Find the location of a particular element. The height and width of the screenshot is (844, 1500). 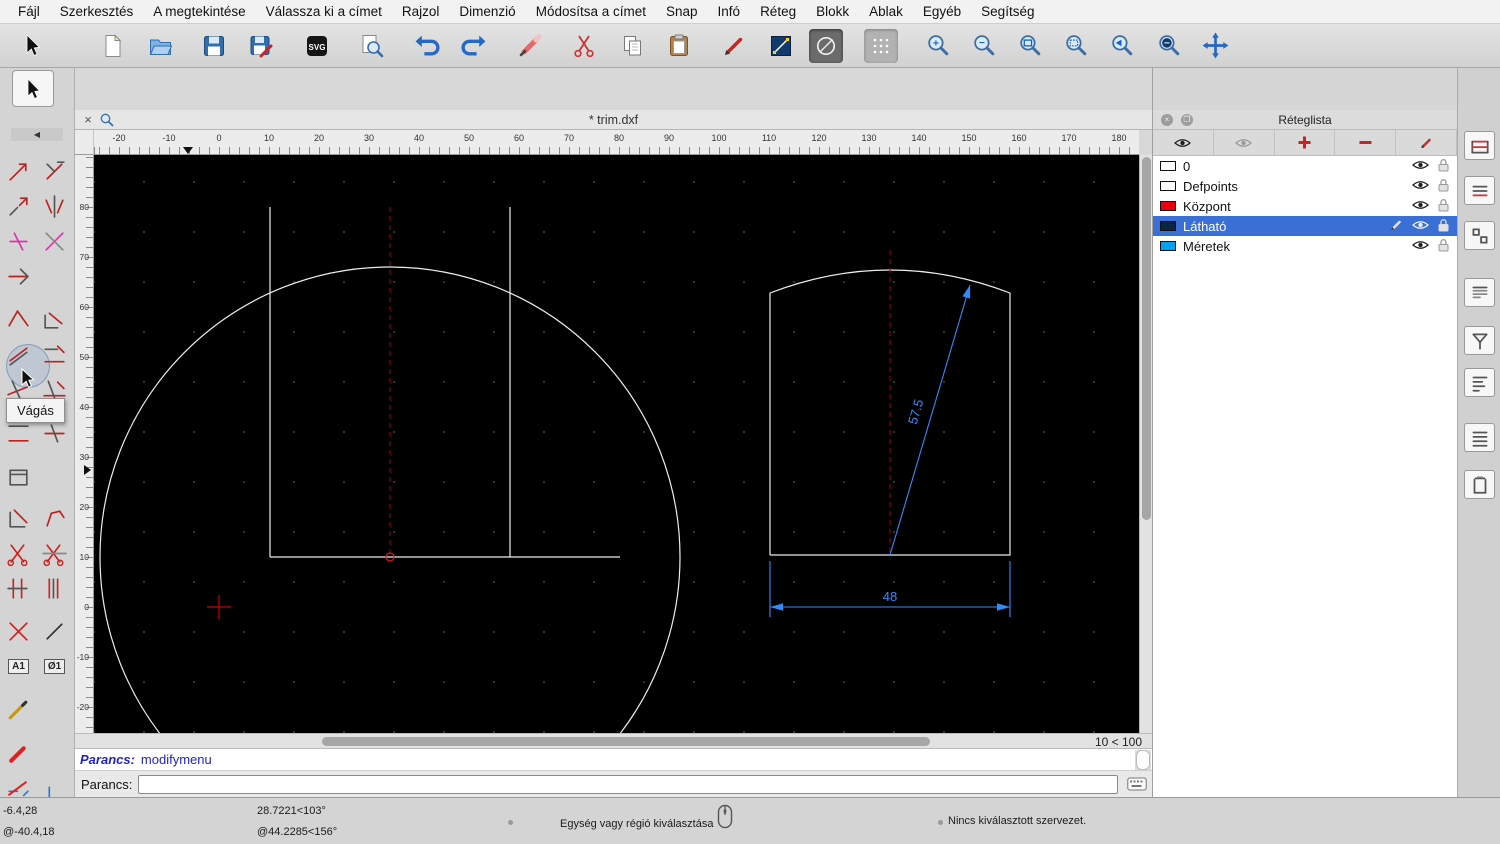

move-icon is located at coordinates (18, 171).